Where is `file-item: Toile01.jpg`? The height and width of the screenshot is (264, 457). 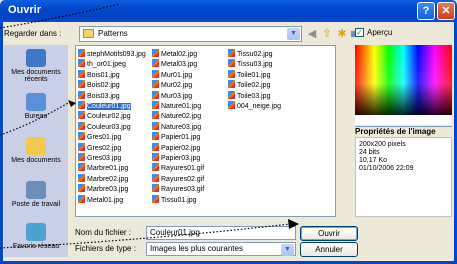 file-item: Toile01.jpg is located at coordinates (249, 74).